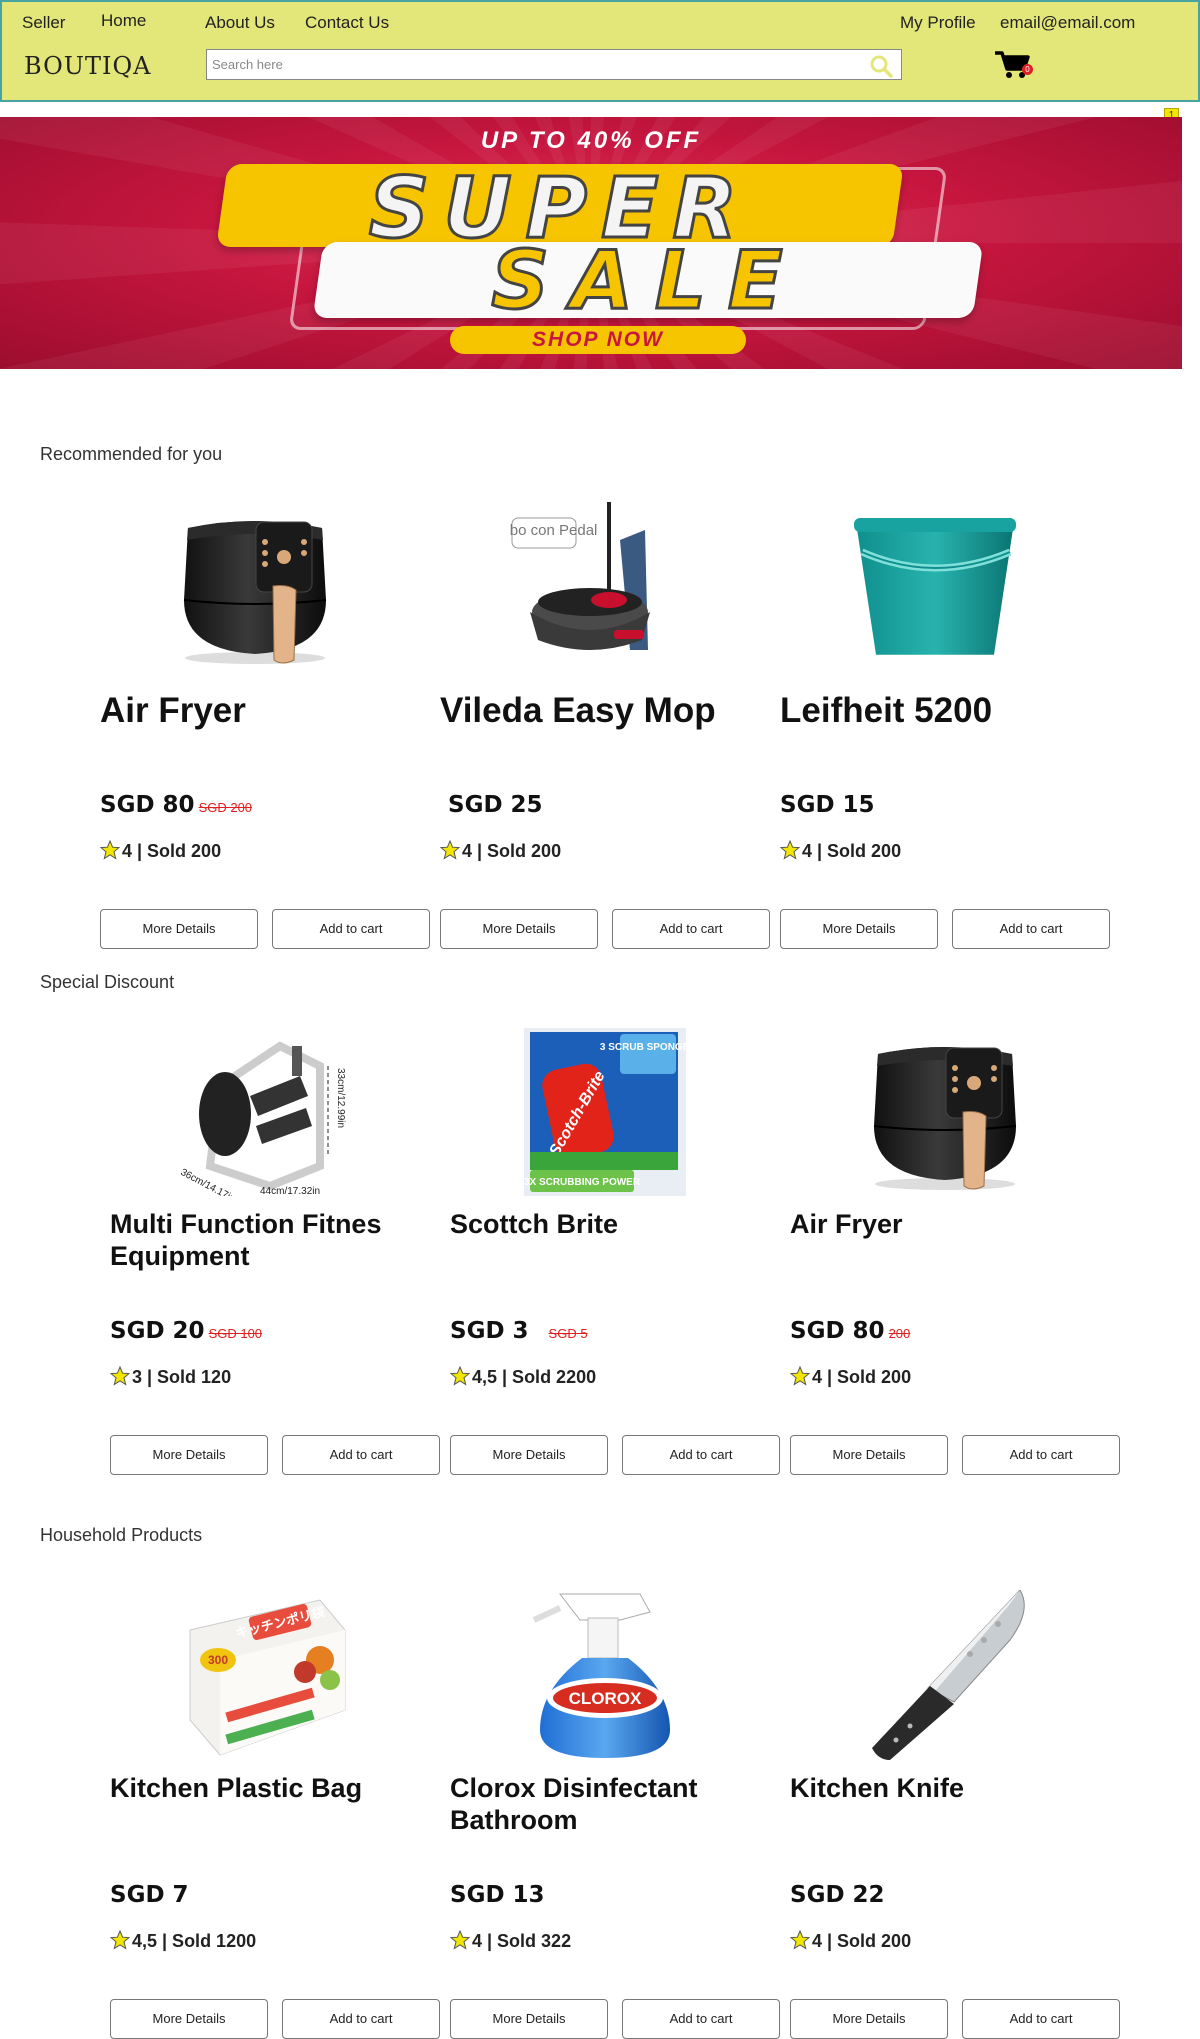  I want to click on current-price: SGD 13, so click(497, 1895).